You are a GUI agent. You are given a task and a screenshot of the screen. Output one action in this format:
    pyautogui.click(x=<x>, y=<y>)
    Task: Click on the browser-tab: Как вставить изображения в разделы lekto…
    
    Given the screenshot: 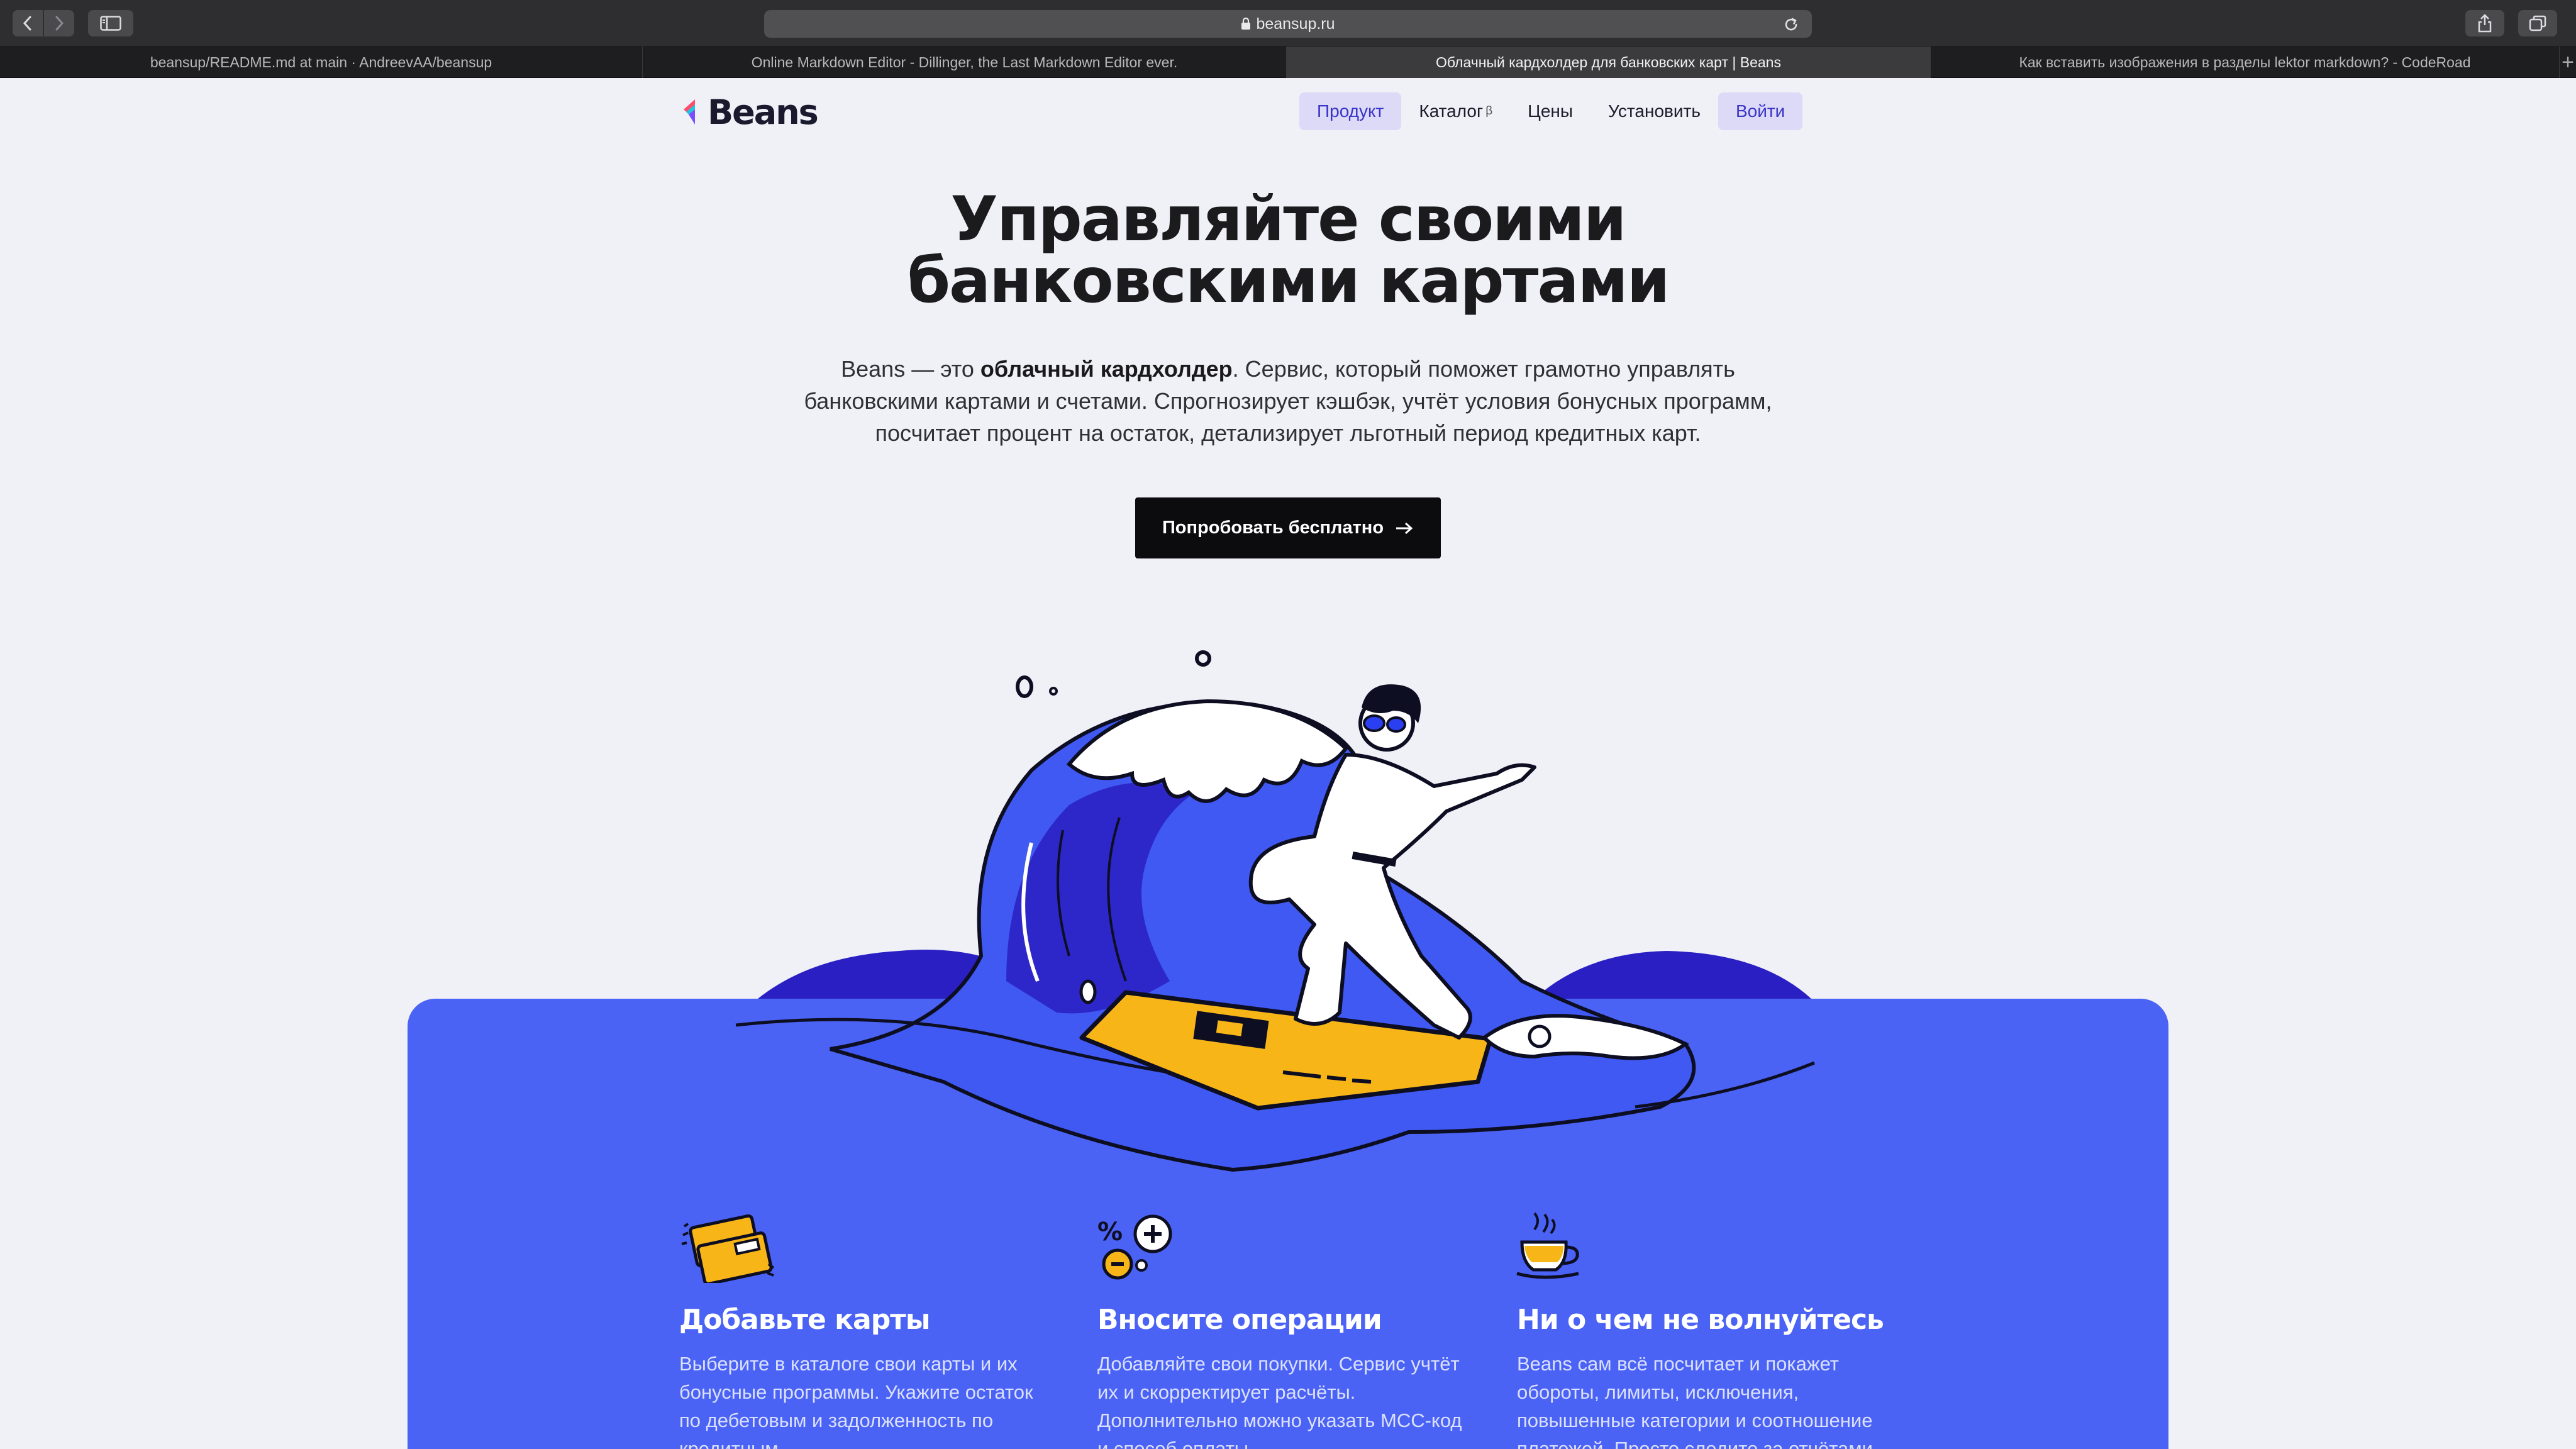 What is the action you would take?
    pyautogui.click(x=2245, y=62)
    